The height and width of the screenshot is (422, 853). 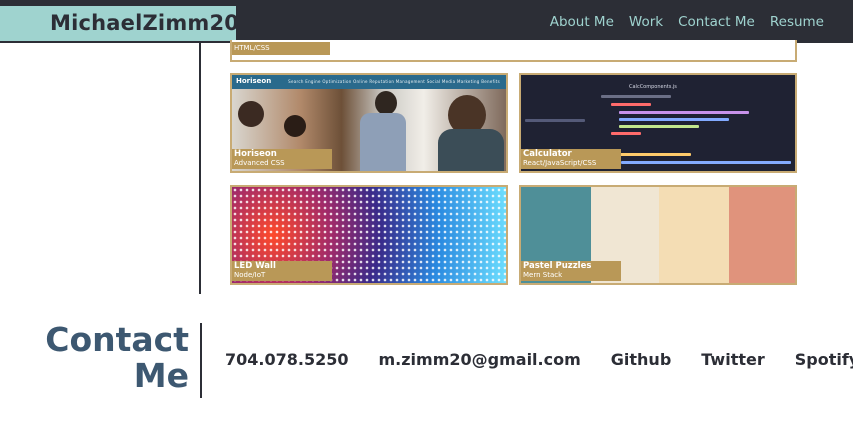 I want to click on project-tag-led-wall: LED Wall Node/IoT, so click(x=282, y=271).